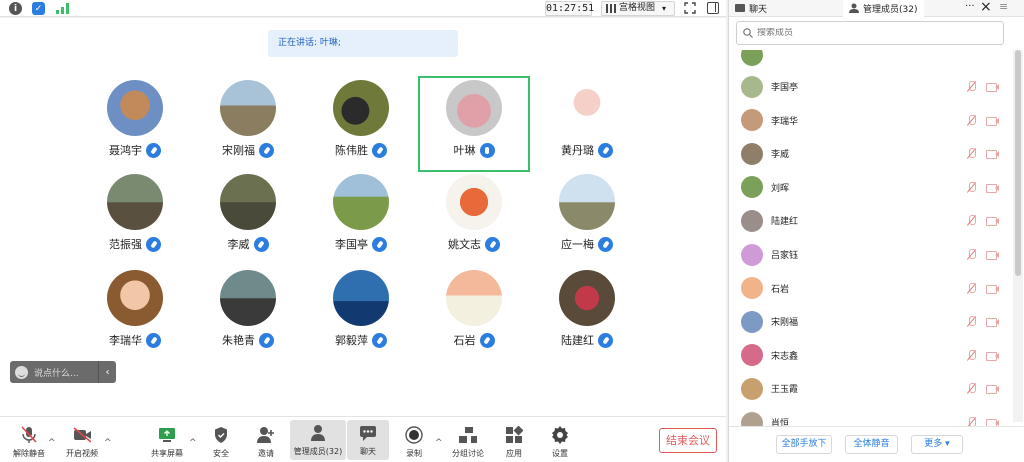 This screenshot has height=462, width=1024. I want to click on participant-tile: 陈伟胜, so click(361, 124).